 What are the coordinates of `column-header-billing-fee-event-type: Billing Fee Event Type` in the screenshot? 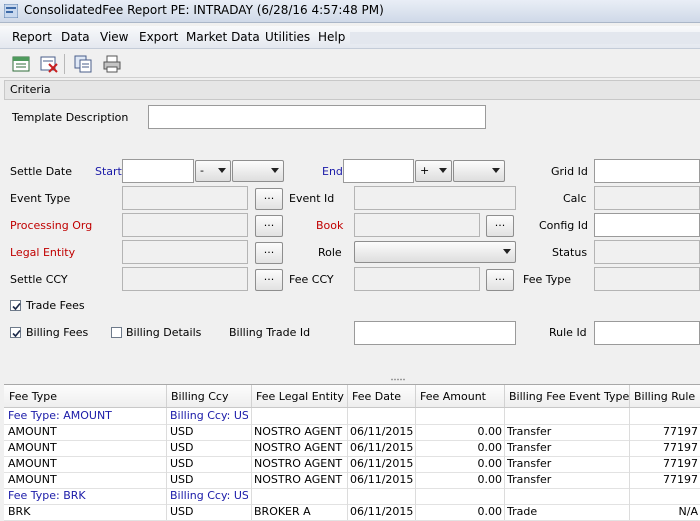 It's located at (569, 396).